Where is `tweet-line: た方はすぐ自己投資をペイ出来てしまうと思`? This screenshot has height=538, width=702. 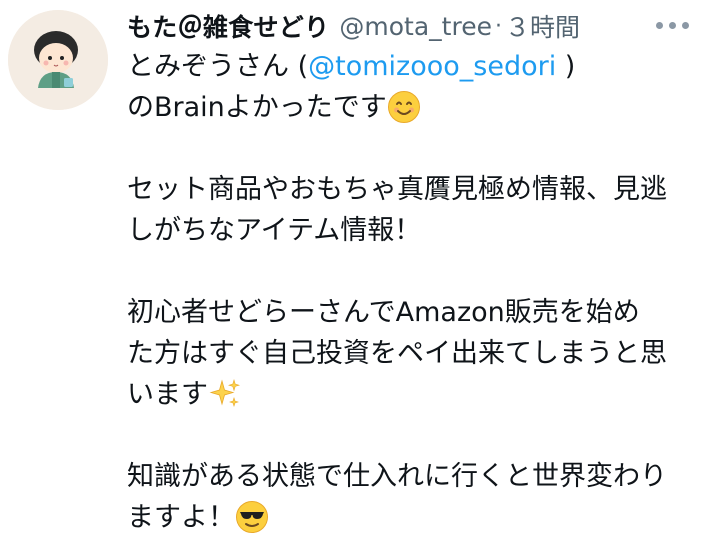
tweet-line: た方はすぐ自己投資をペイ出来てしまうと思 is located at coordinates (397, 353).